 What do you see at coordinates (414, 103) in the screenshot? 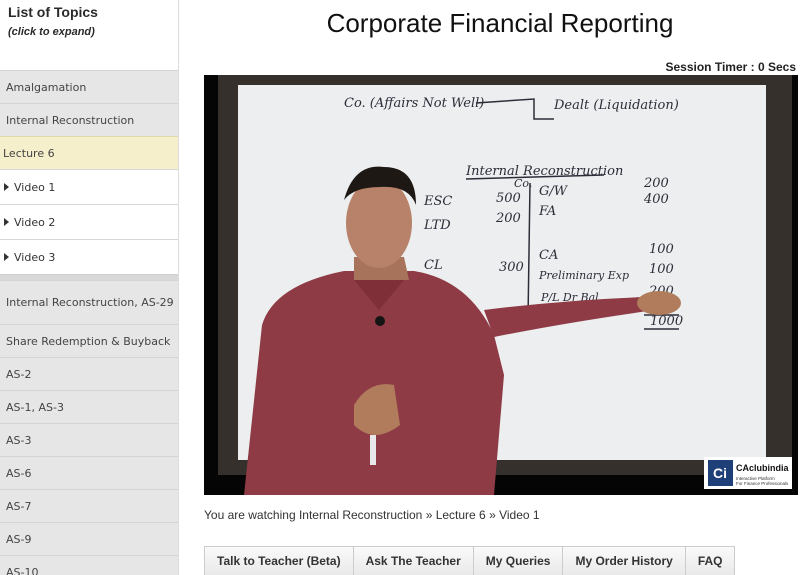
I see `board-text-co: Co. (Affairs Not Well)` at bounding box center [414, 103].